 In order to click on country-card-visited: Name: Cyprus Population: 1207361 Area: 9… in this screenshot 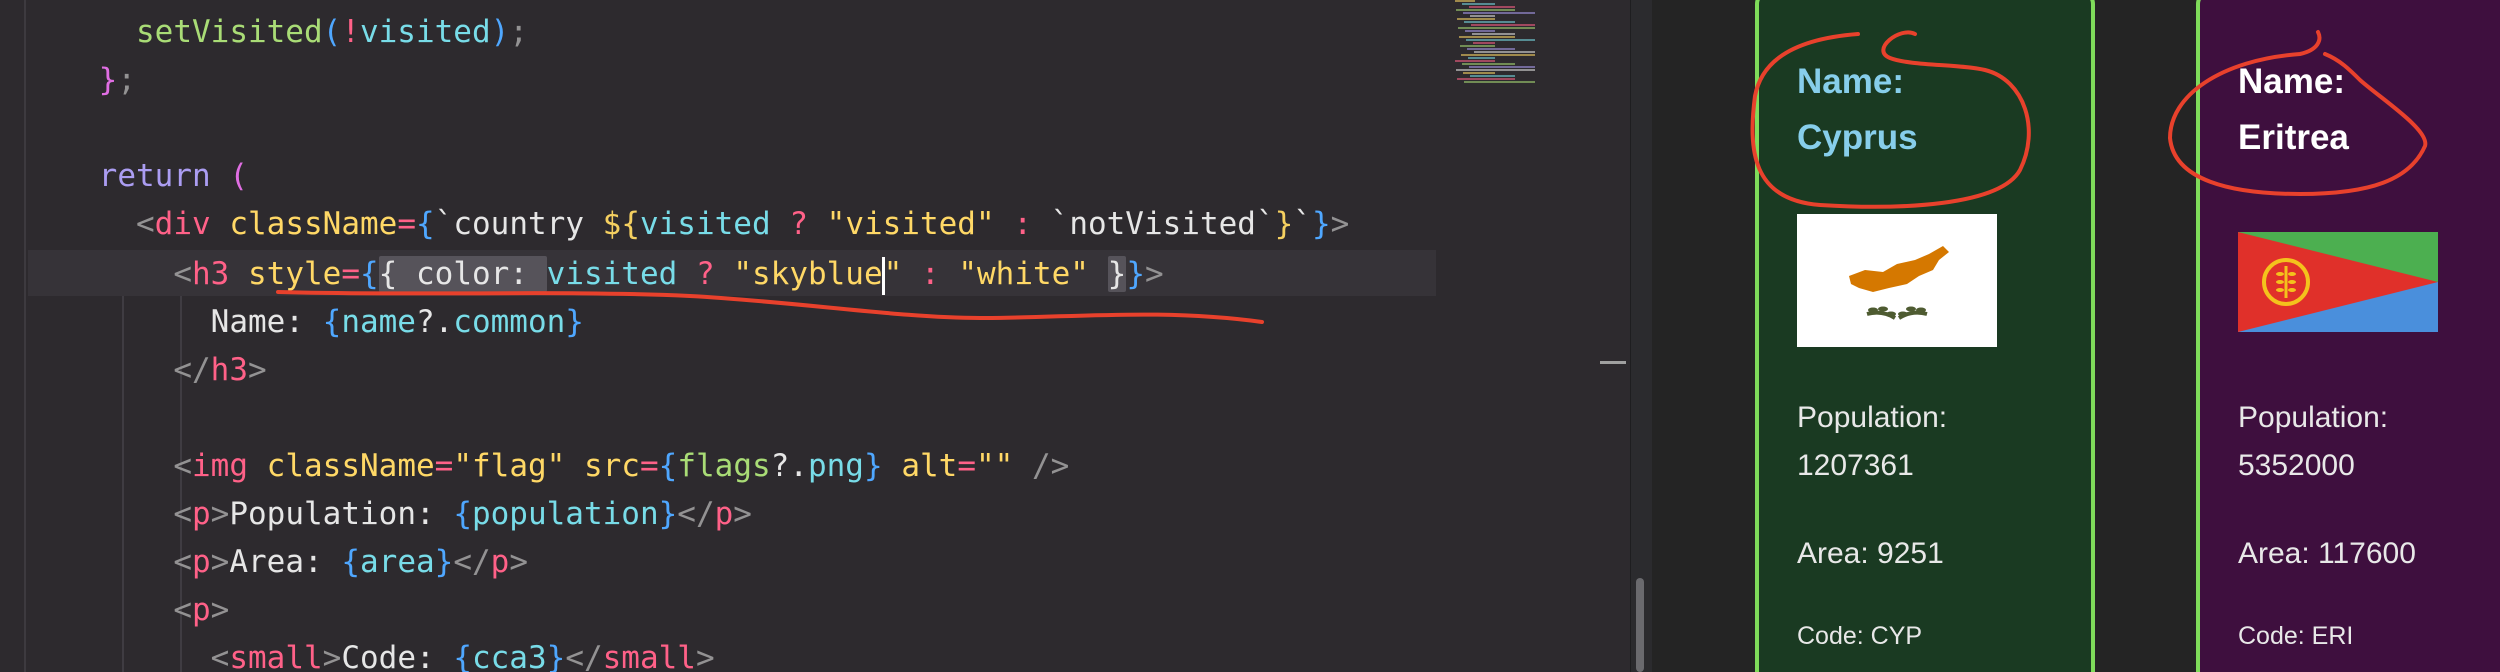, I will do `click(1925, 336)`.